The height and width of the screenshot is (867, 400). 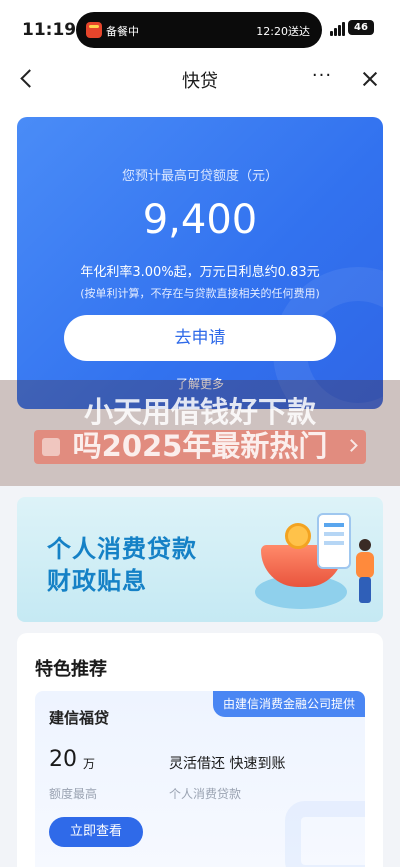 What do you see at coordinates (97, 581) in the screenshot?
I see `banner-title-line2: 财政贴息` at bounding box center [97, 581].